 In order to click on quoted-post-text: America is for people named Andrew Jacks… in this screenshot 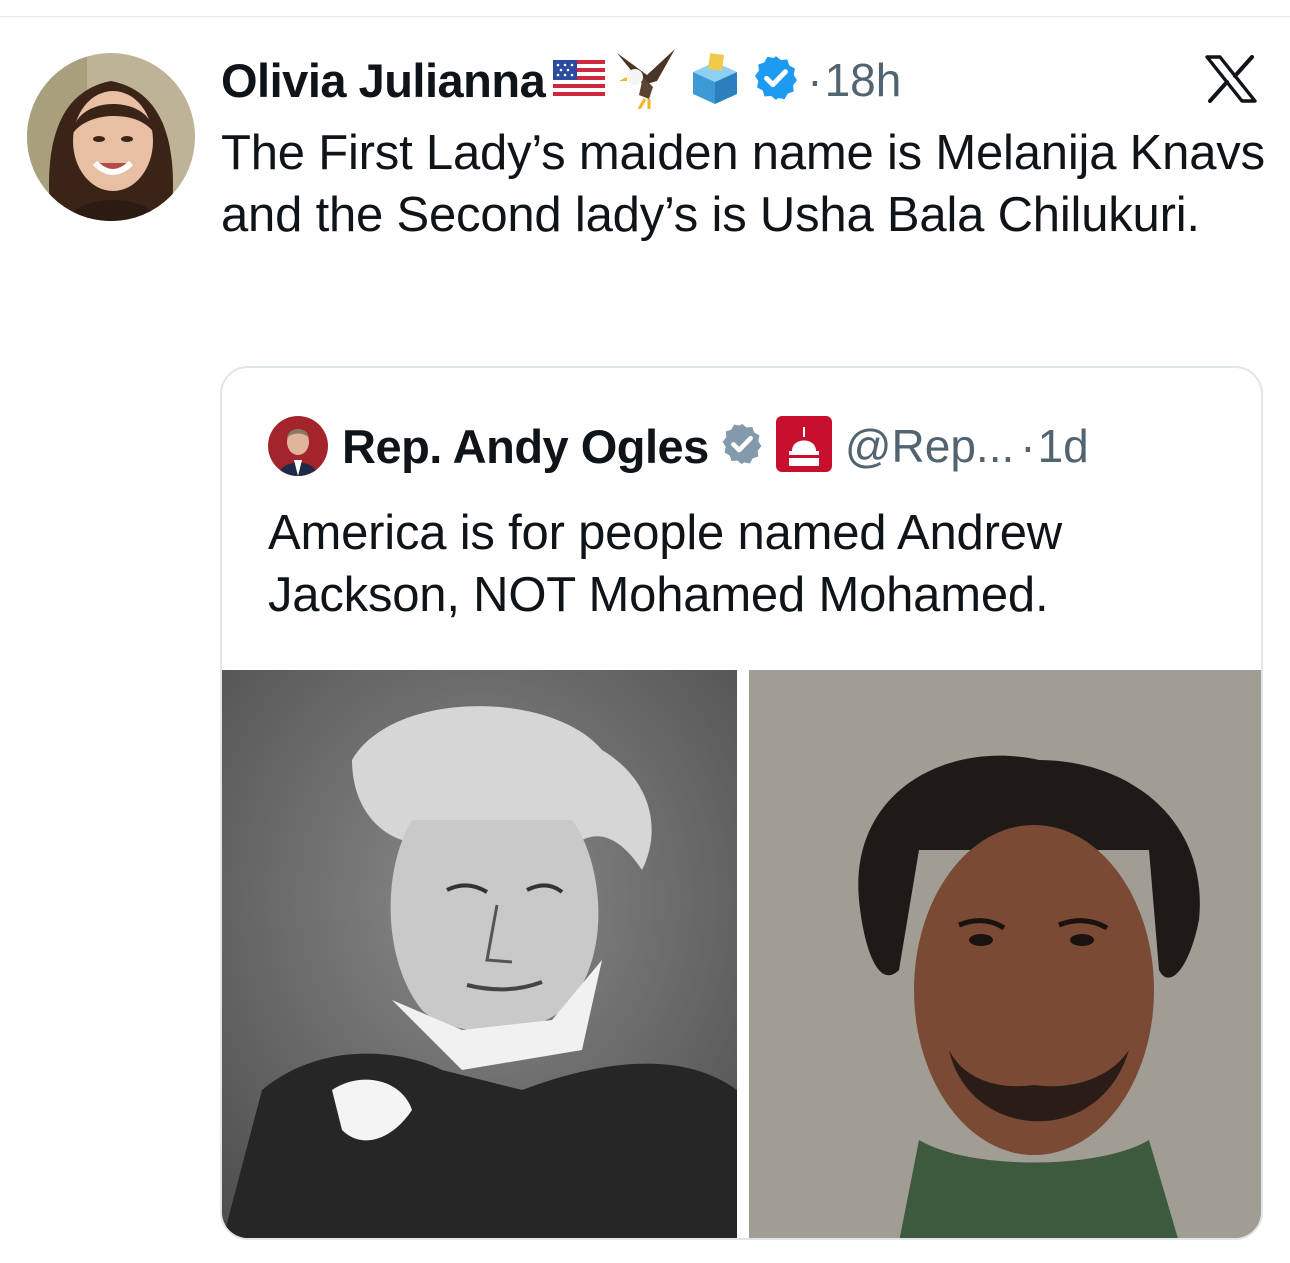, I will do `click(665, 564)`.